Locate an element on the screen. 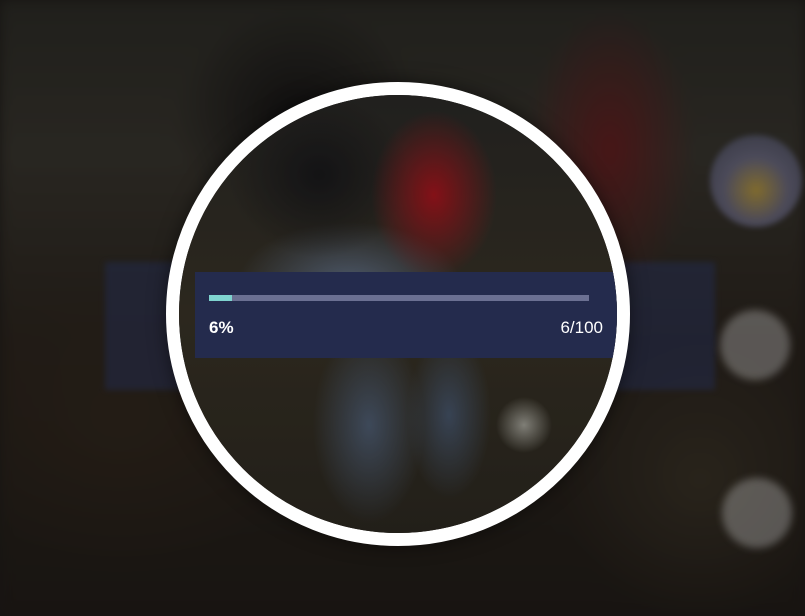 The image size is (805, 616). progress-fill is located at coordinates (220, 298).